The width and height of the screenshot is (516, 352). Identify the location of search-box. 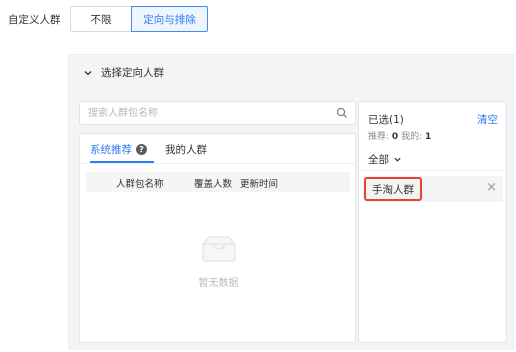
(217, 113).